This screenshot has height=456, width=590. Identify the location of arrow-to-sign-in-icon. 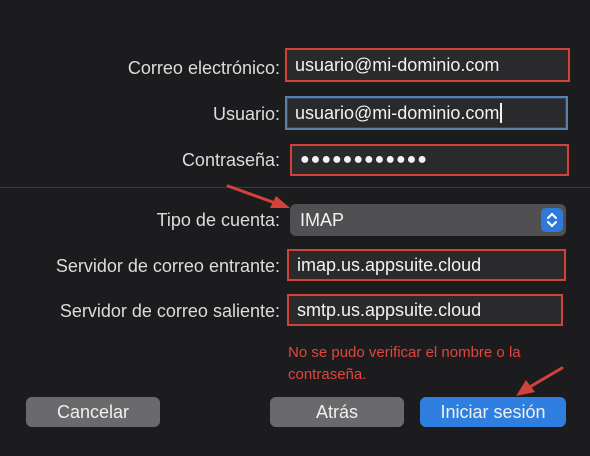
(540, 381).